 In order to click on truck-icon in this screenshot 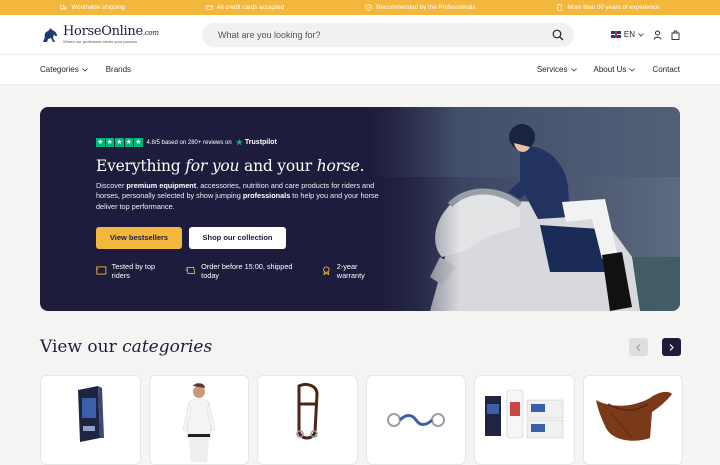, I will do `click(64, 7)`.